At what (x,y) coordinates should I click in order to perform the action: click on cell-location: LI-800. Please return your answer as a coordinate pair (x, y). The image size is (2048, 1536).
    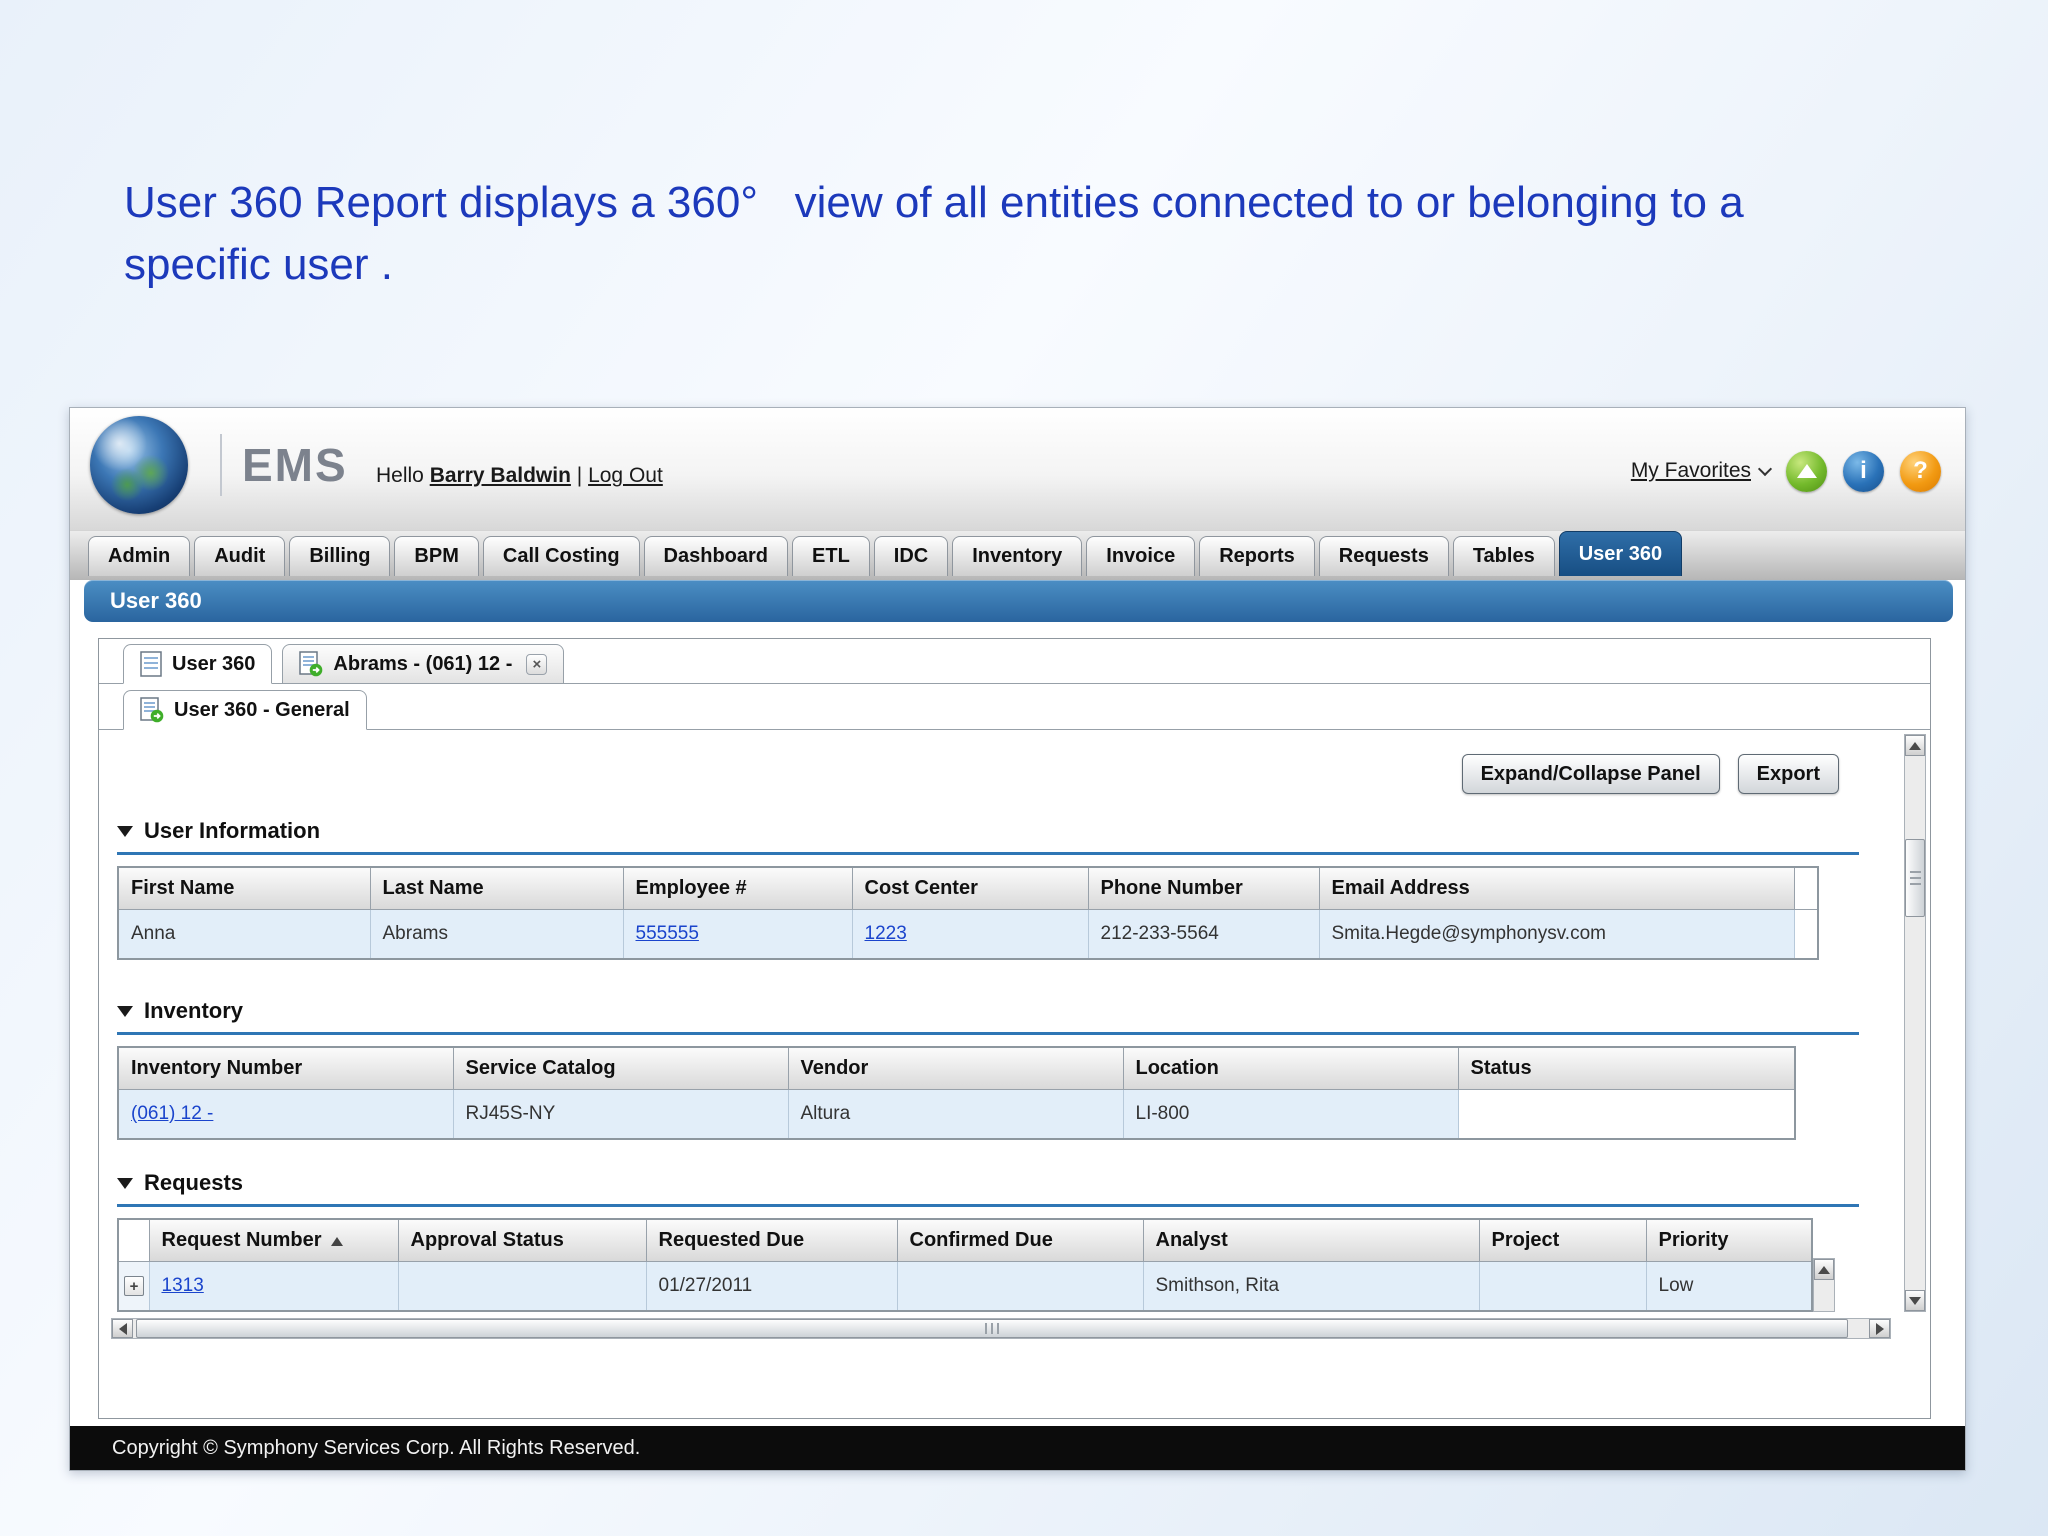
    Looking at the image, I should click on (1290, 1114).